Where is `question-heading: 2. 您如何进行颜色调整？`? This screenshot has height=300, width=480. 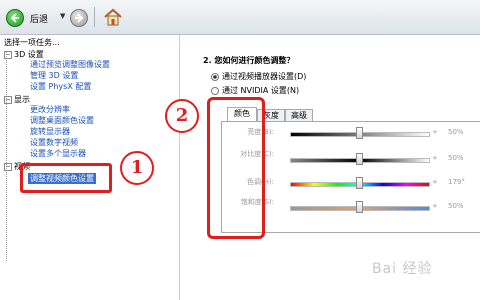 question-heading: 2. 您如何进行颜色调整？ is located at coordinates (249, 60).